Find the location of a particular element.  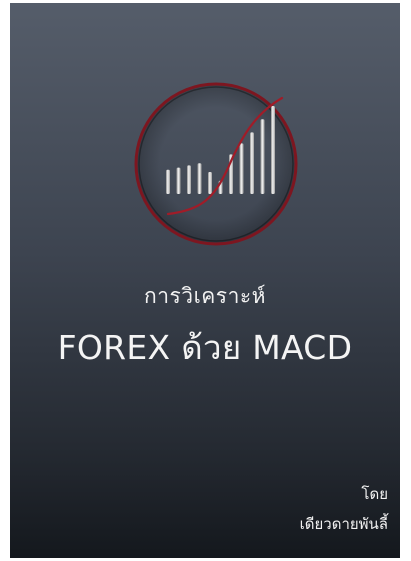

book-subtitle: การวิเคราะห์ is located at coordinates (205, 296).